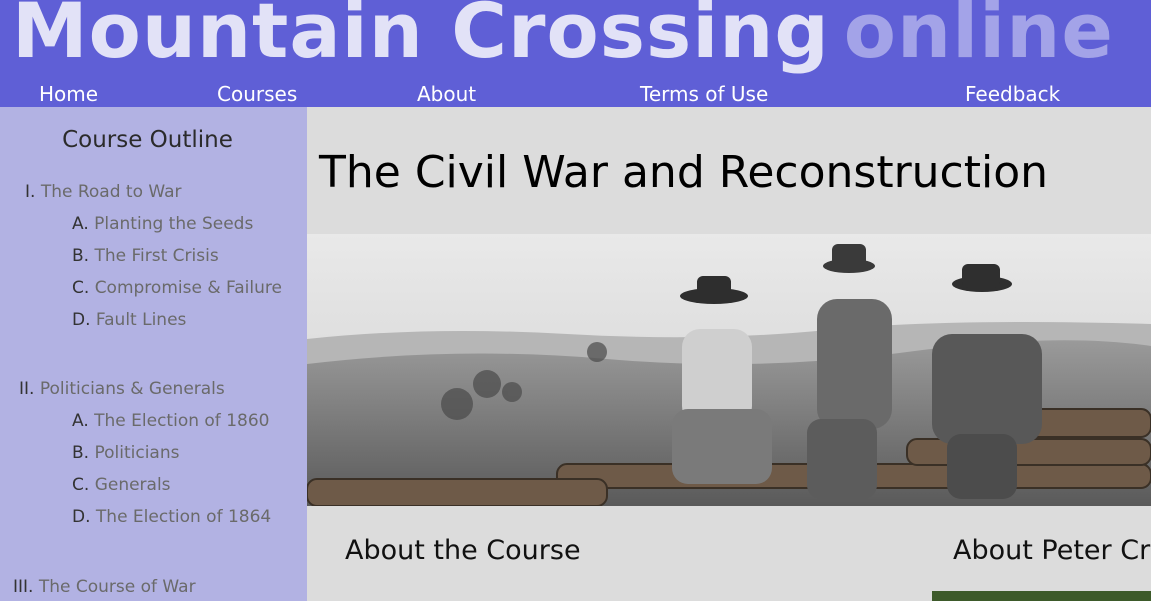  What do you see at coordinates (421, 37) in the screenshot?
I see `logo-text-main: Mountain Crossing` at bounding box center [421, 37].